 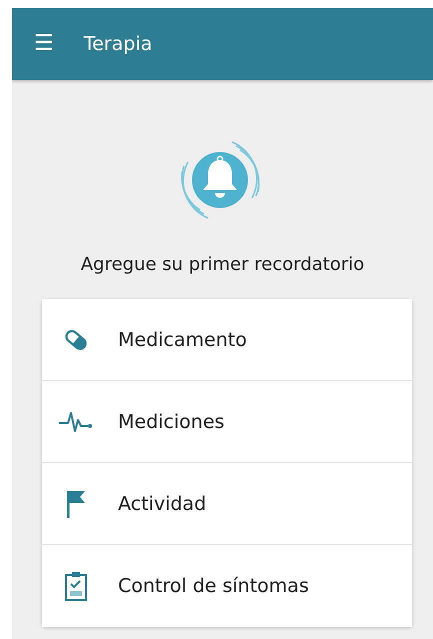 What do you see at coordinates (227, 586) in the screenshot?
I see `reminder-option: Control de síntomas` at bounding box center [227, 586].